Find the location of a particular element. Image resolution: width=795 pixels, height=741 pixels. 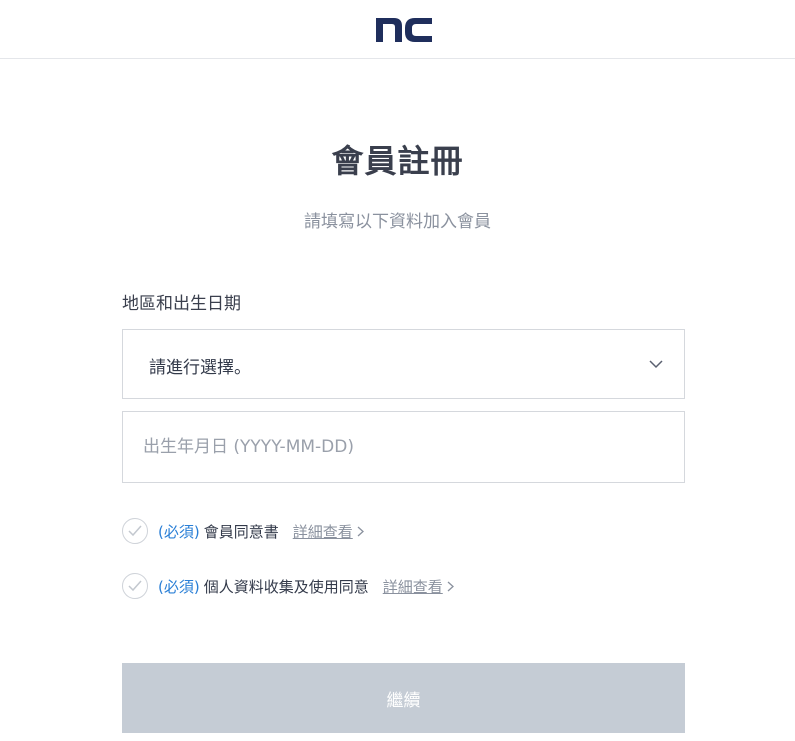

page-subtitle: 請填寫以下資料加入會員 is located at coordinates (397, 222).